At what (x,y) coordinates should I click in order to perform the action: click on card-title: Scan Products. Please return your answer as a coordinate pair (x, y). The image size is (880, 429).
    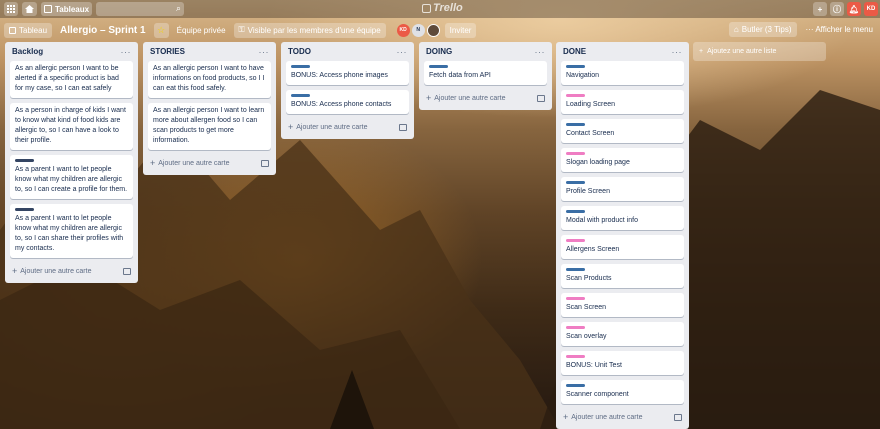
    Looking at the image, I should click on (589, 278).